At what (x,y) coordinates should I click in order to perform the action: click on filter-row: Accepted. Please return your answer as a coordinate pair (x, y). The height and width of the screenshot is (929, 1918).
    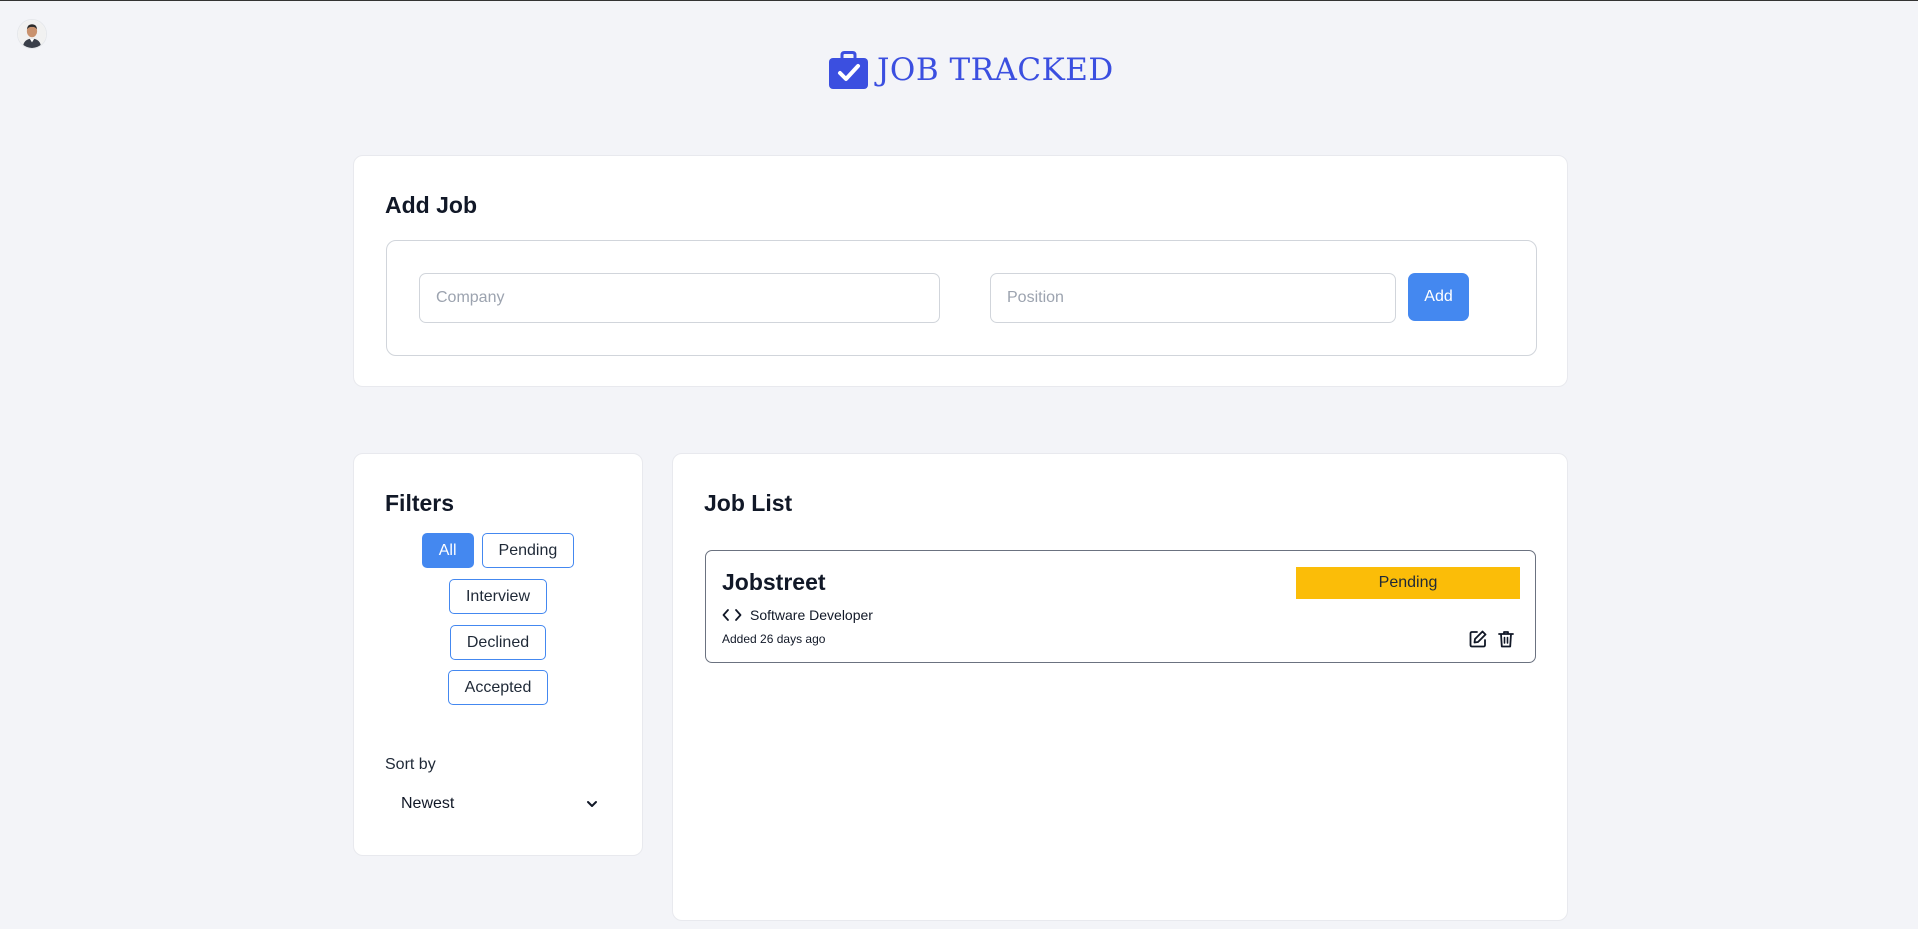
    Looking at the image, I should click on (498, 687).